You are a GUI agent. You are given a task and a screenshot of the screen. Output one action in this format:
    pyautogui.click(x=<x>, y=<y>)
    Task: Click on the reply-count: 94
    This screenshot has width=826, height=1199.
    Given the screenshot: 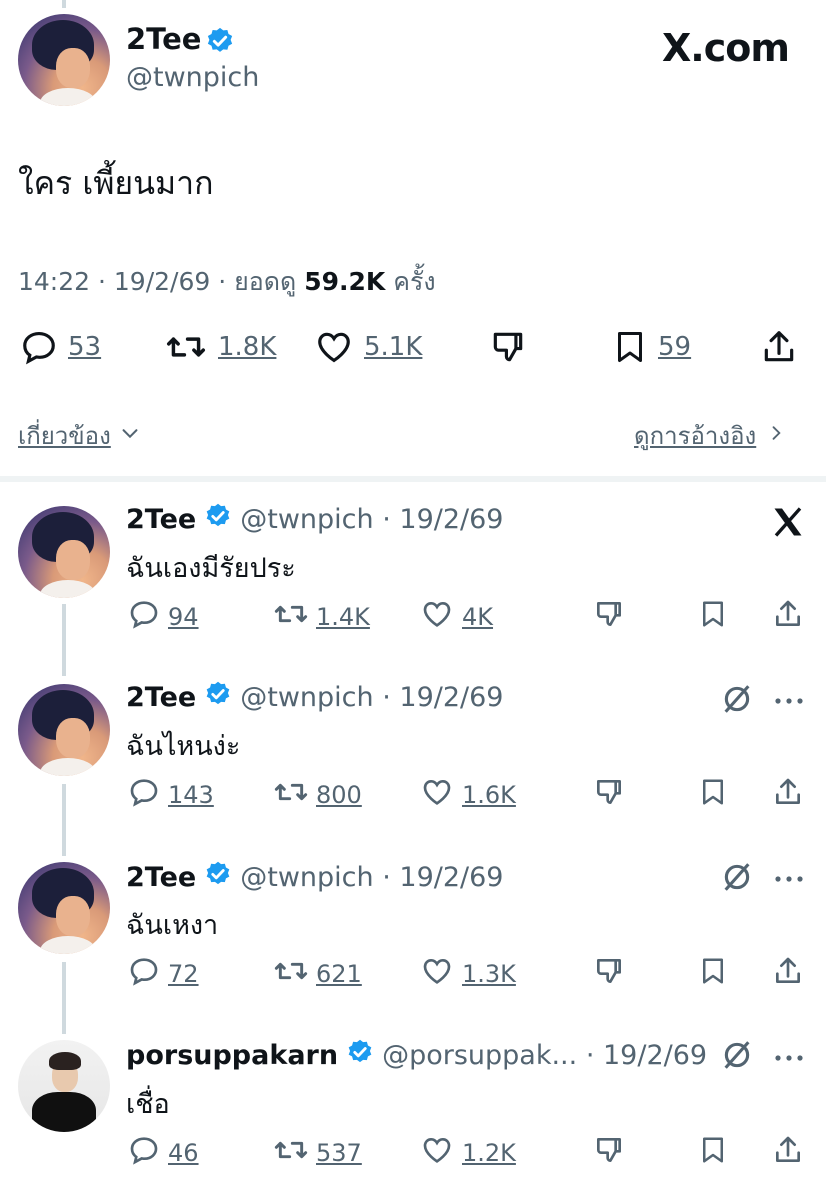 What is the action you would take?
    pyautogui.click(x=183, y=617)
    